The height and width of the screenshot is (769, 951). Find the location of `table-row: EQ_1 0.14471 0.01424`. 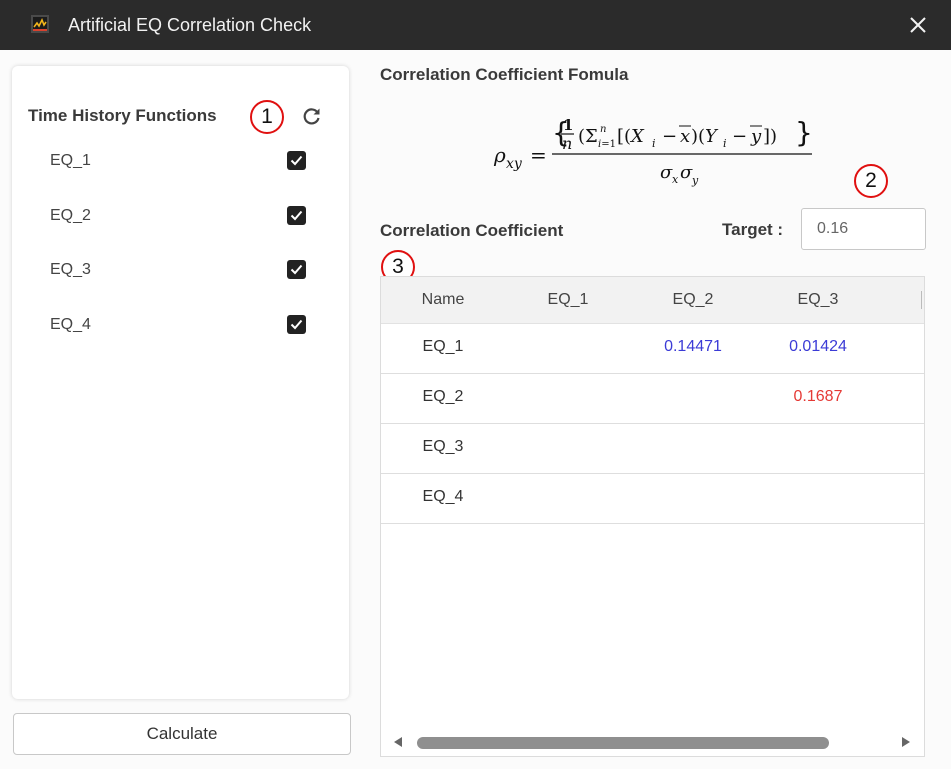

table-row: EQ_1 0.14471 0.01424 is located at coordinates (652, 348).